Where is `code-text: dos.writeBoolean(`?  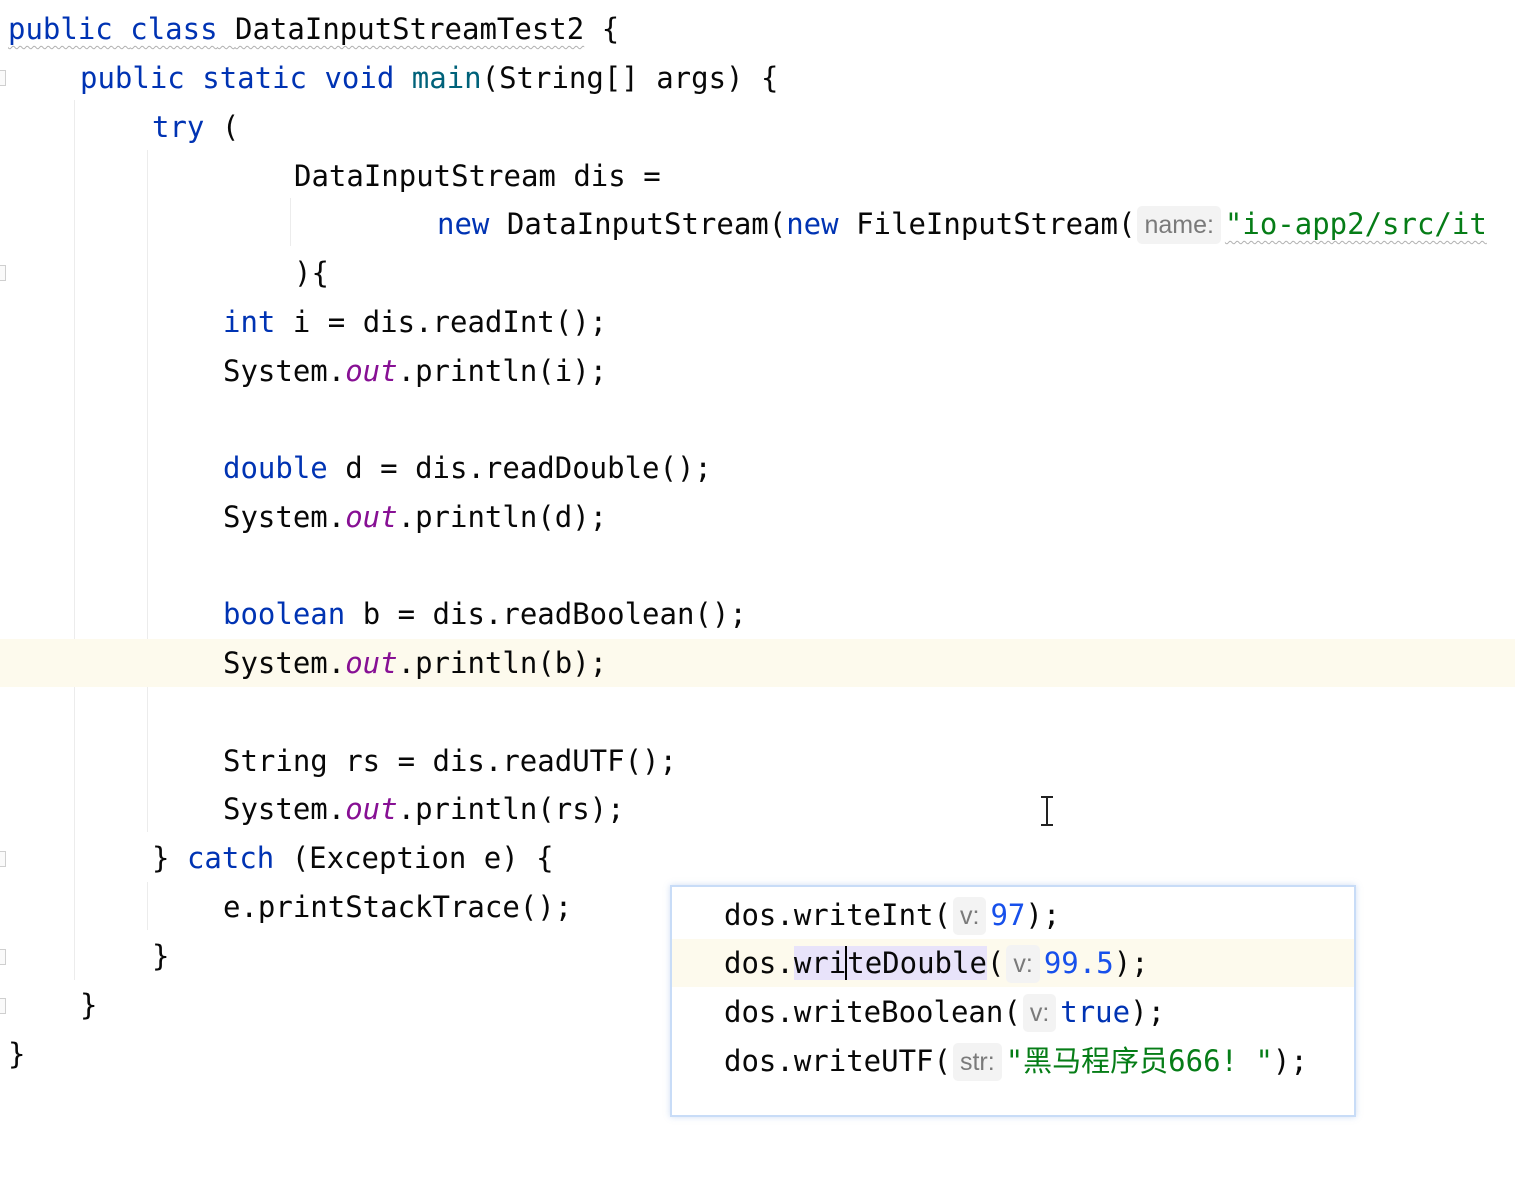
code-text: dos.writeBoolean( is located at coordinates (872, 1012).